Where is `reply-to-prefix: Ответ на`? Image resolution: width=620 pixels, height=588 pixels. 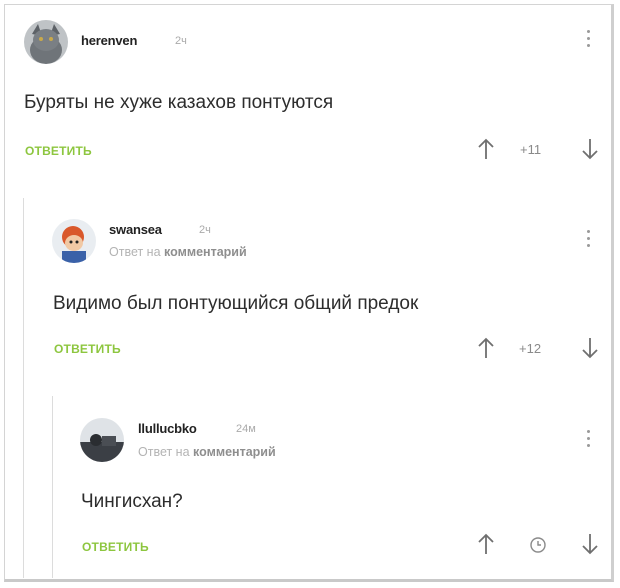 reply-to-prefix: Ответ на is located at coordinates (164, 452).